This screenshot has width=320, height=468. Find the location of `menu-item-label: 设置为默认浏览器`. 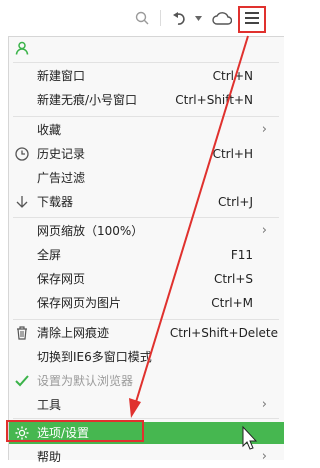

menu-item-label: 设置为默认浏览器 is located at coordinates (85, 381).